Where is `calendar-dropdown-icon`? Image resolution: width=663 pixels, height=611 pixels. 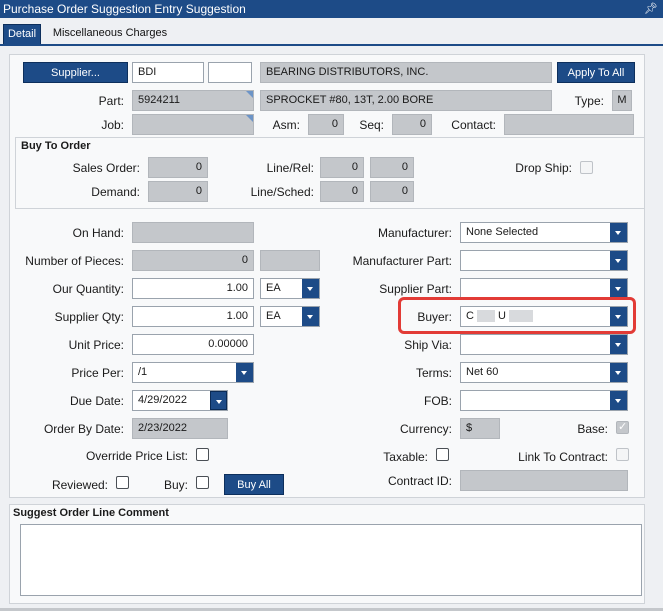
calendar-dropdown-icon is located at coordinates (218, 400).